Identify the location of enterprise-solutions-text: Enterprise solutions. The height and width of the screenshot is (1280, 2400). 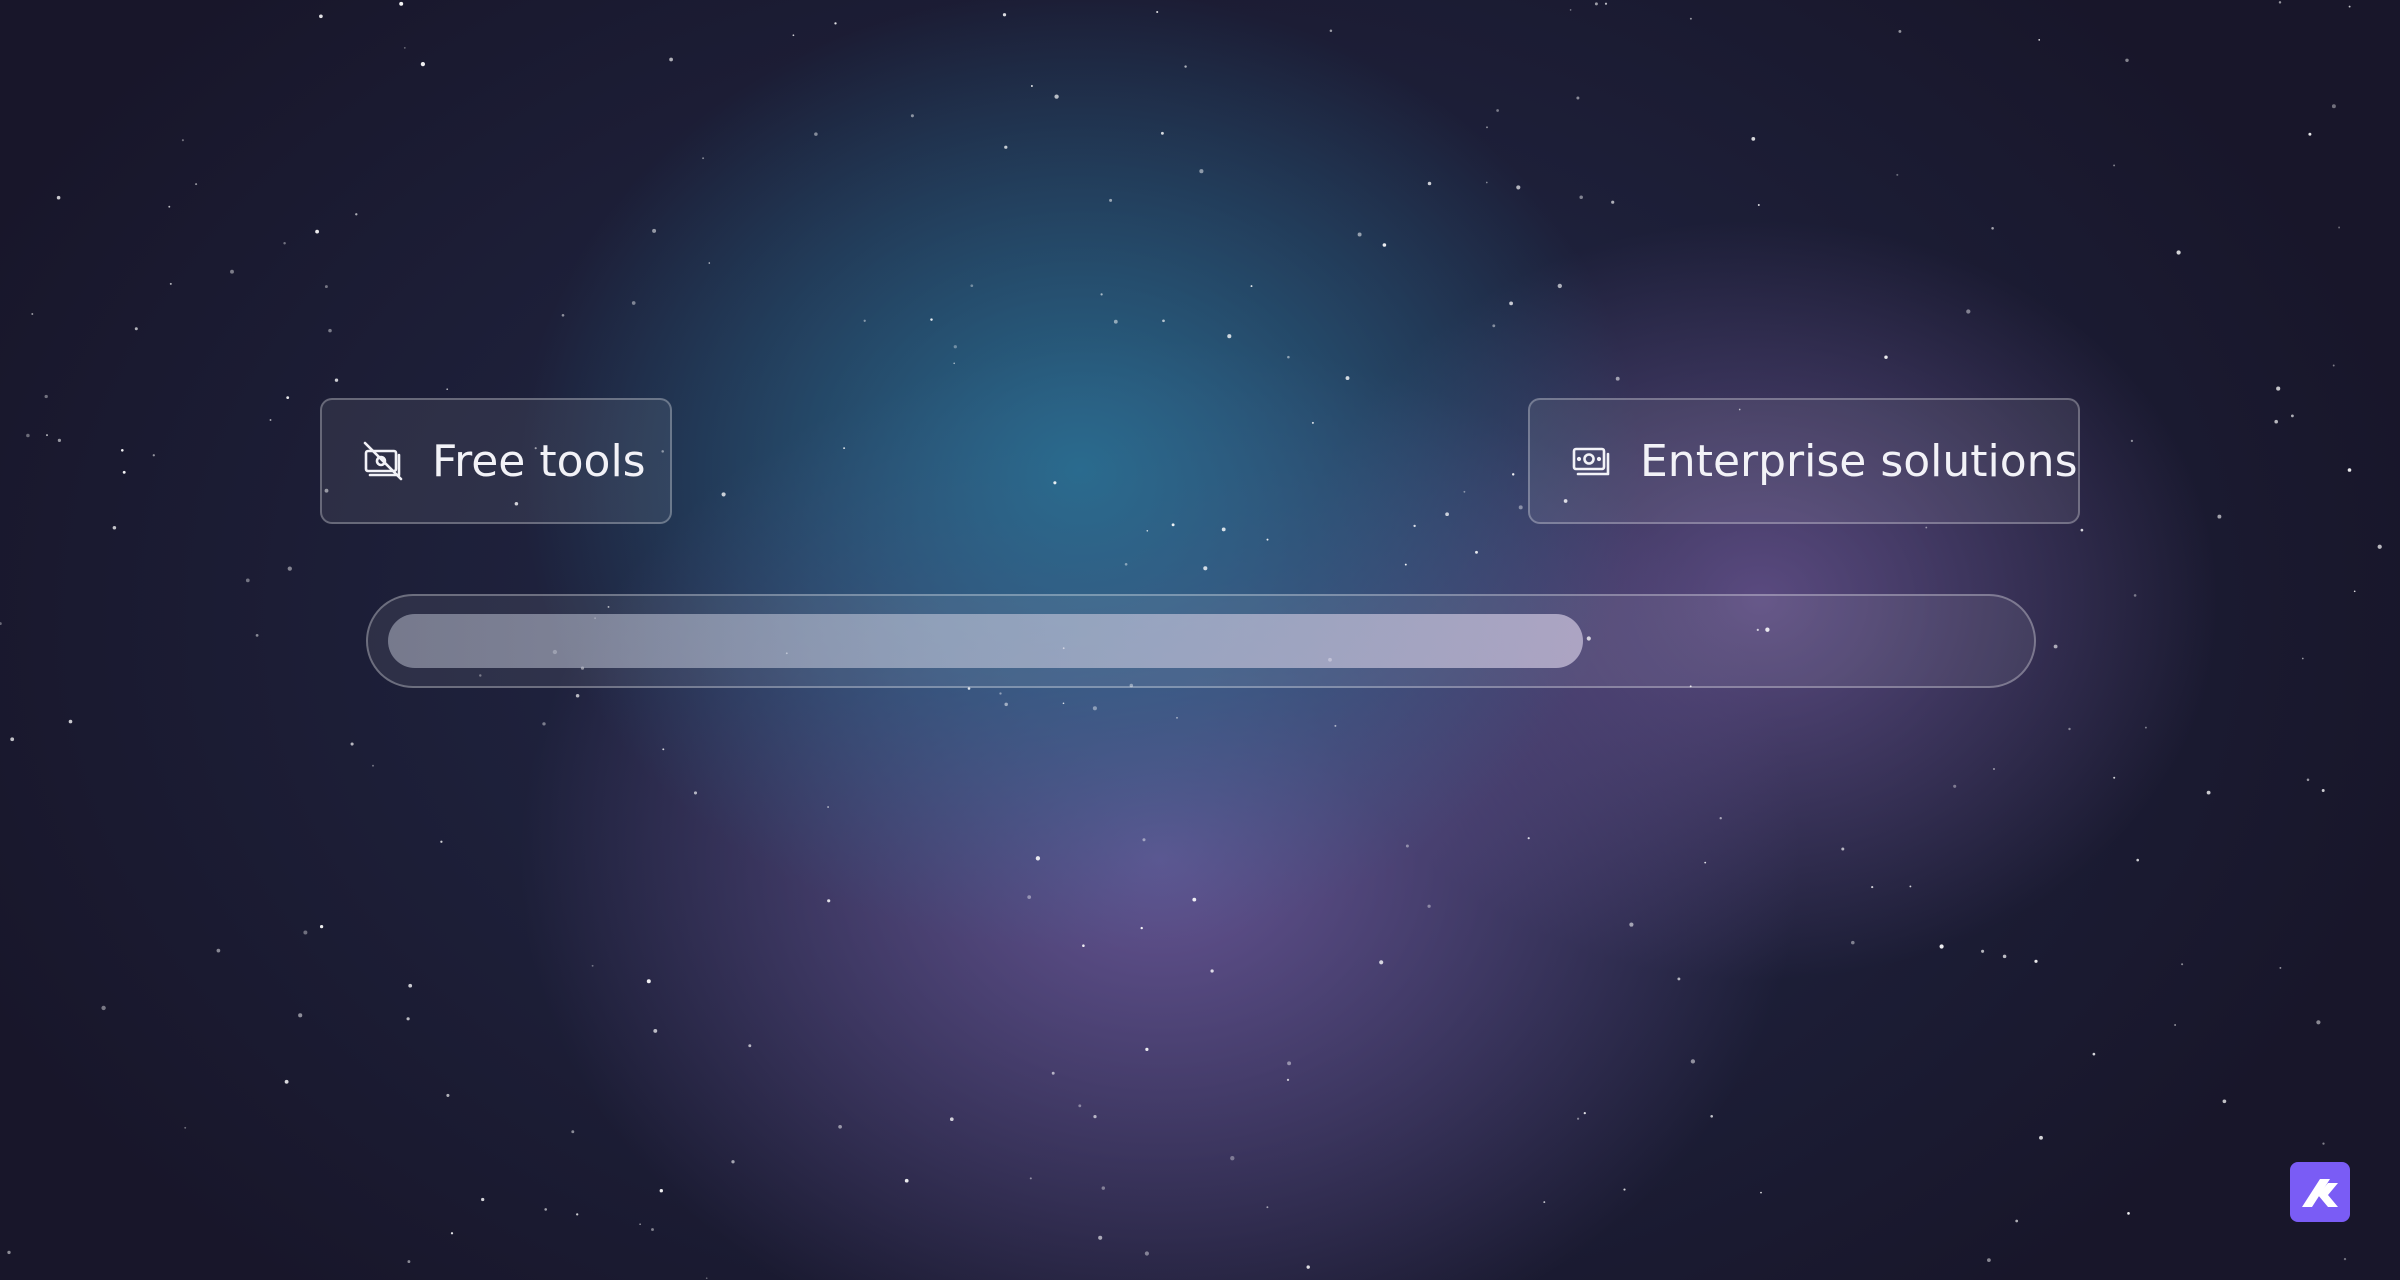
(1859, 461).